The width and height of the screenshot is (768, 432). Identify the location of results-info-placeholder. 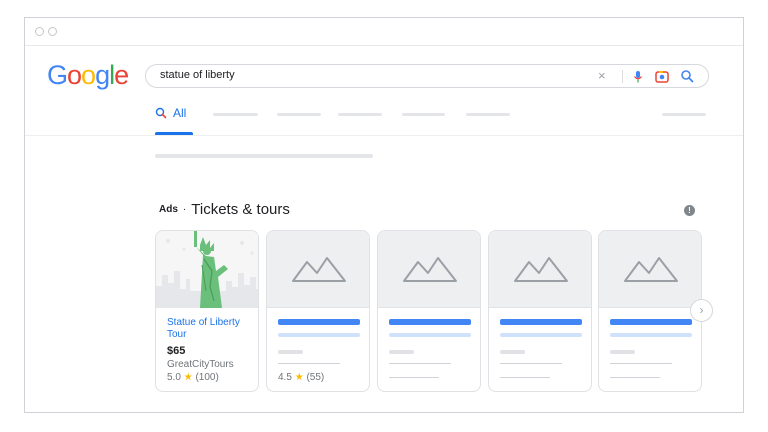
(264, 156).